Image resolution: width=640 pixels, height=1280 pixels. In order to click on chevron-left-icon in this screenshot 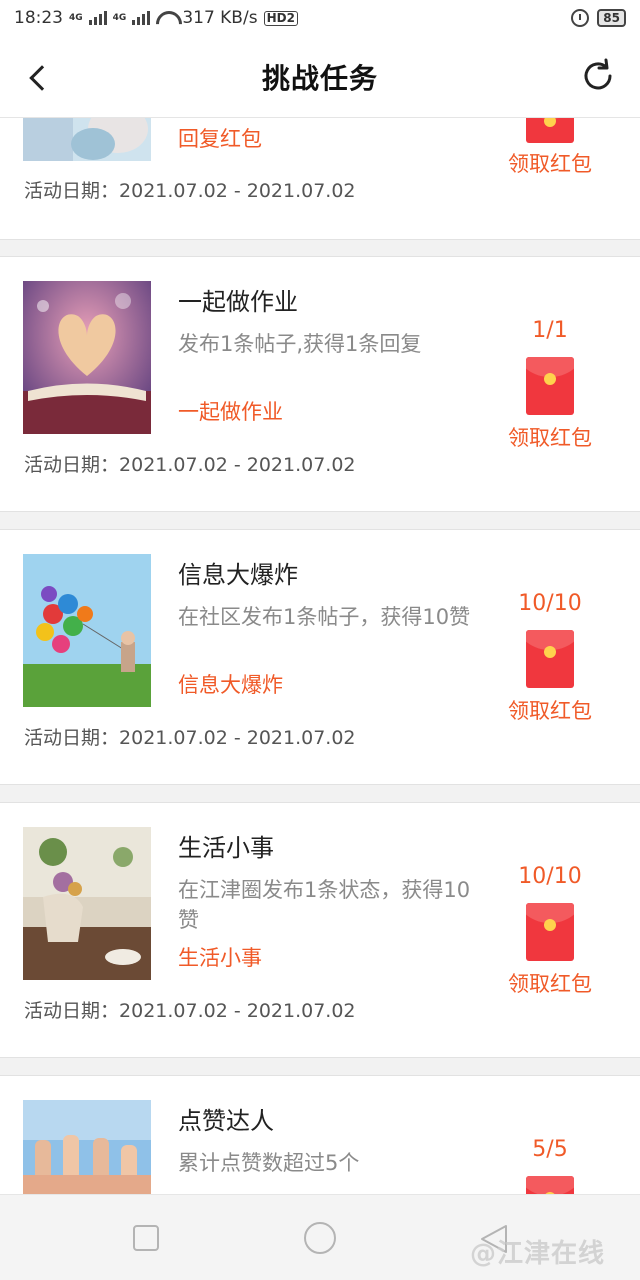, I will do `click(42, 78)`.